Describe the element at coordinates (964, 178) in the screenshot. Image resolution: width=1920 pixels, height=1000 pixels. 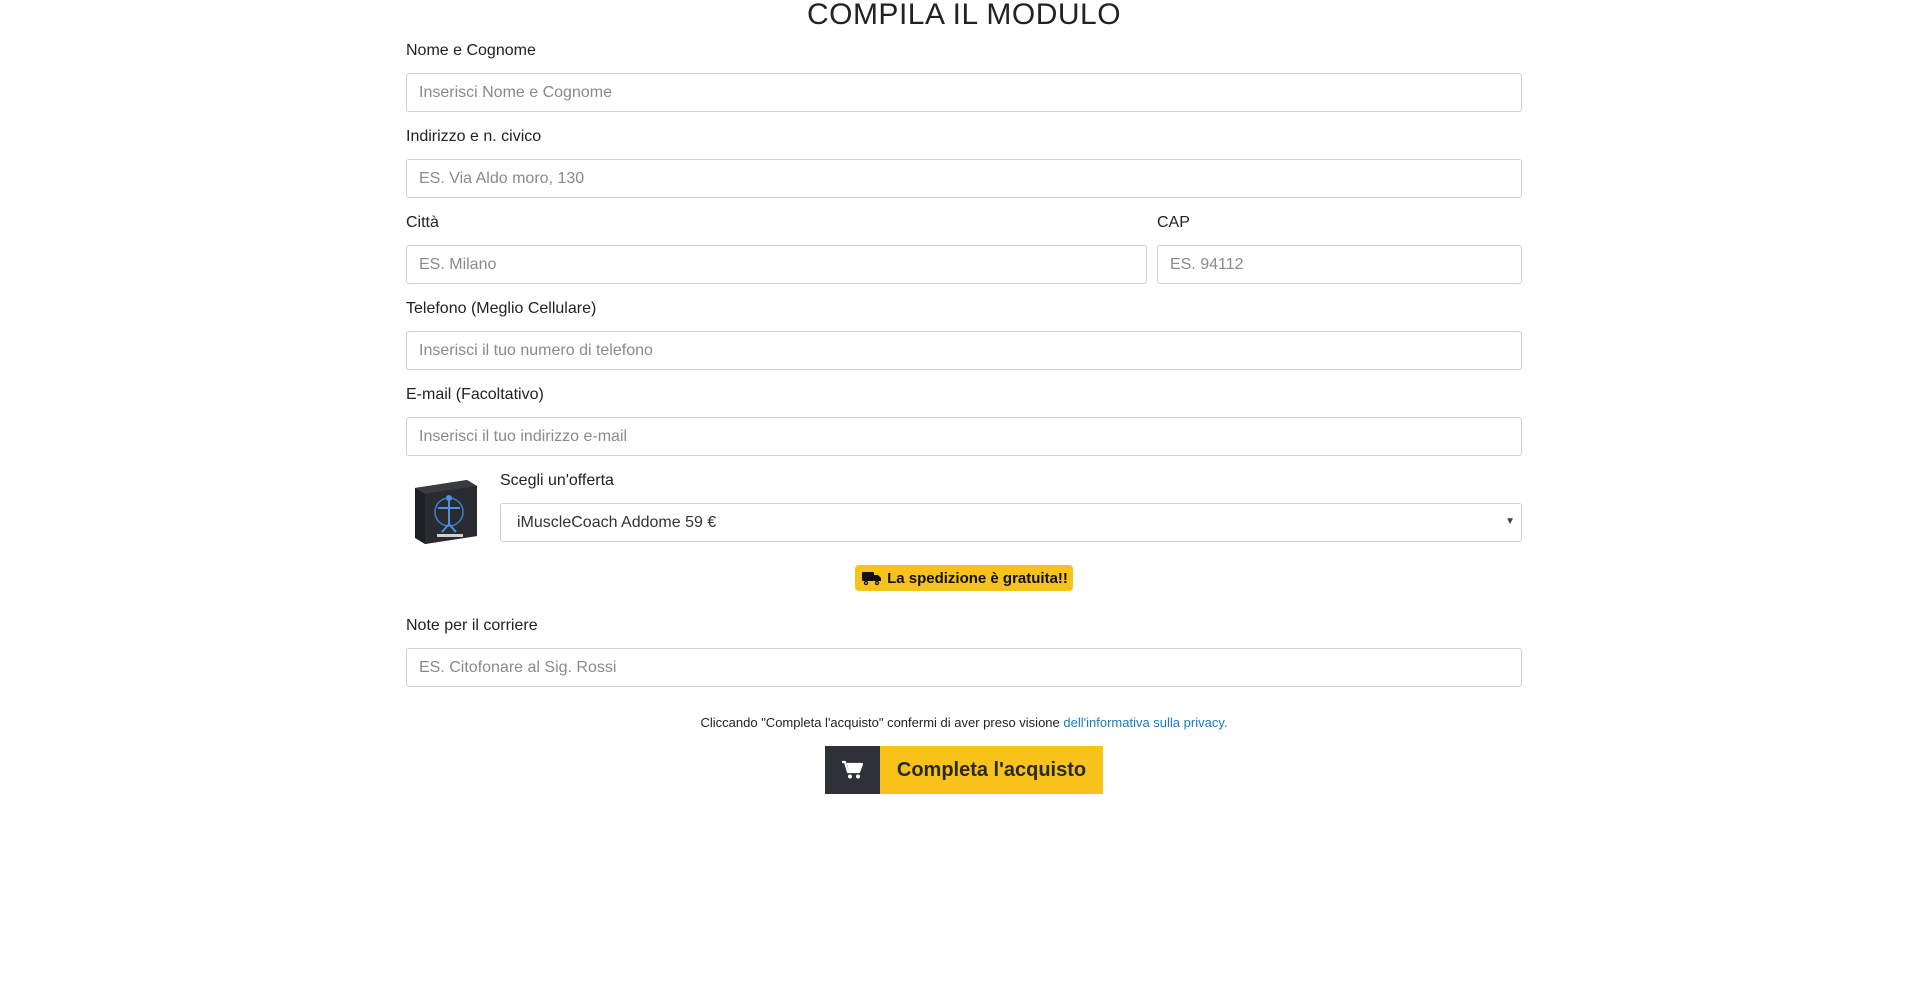
I see `address-input` at that location.